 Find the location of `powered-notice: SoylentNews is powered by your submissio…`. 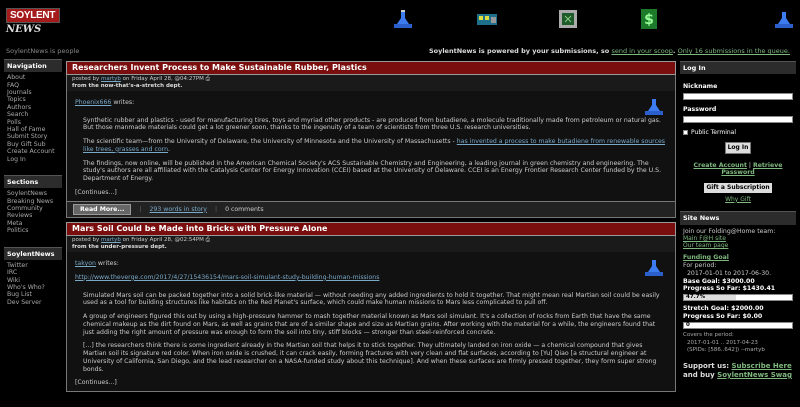

powered-notice: SoylentNews is powered by your submissio… is located at coordinates (609, 51).